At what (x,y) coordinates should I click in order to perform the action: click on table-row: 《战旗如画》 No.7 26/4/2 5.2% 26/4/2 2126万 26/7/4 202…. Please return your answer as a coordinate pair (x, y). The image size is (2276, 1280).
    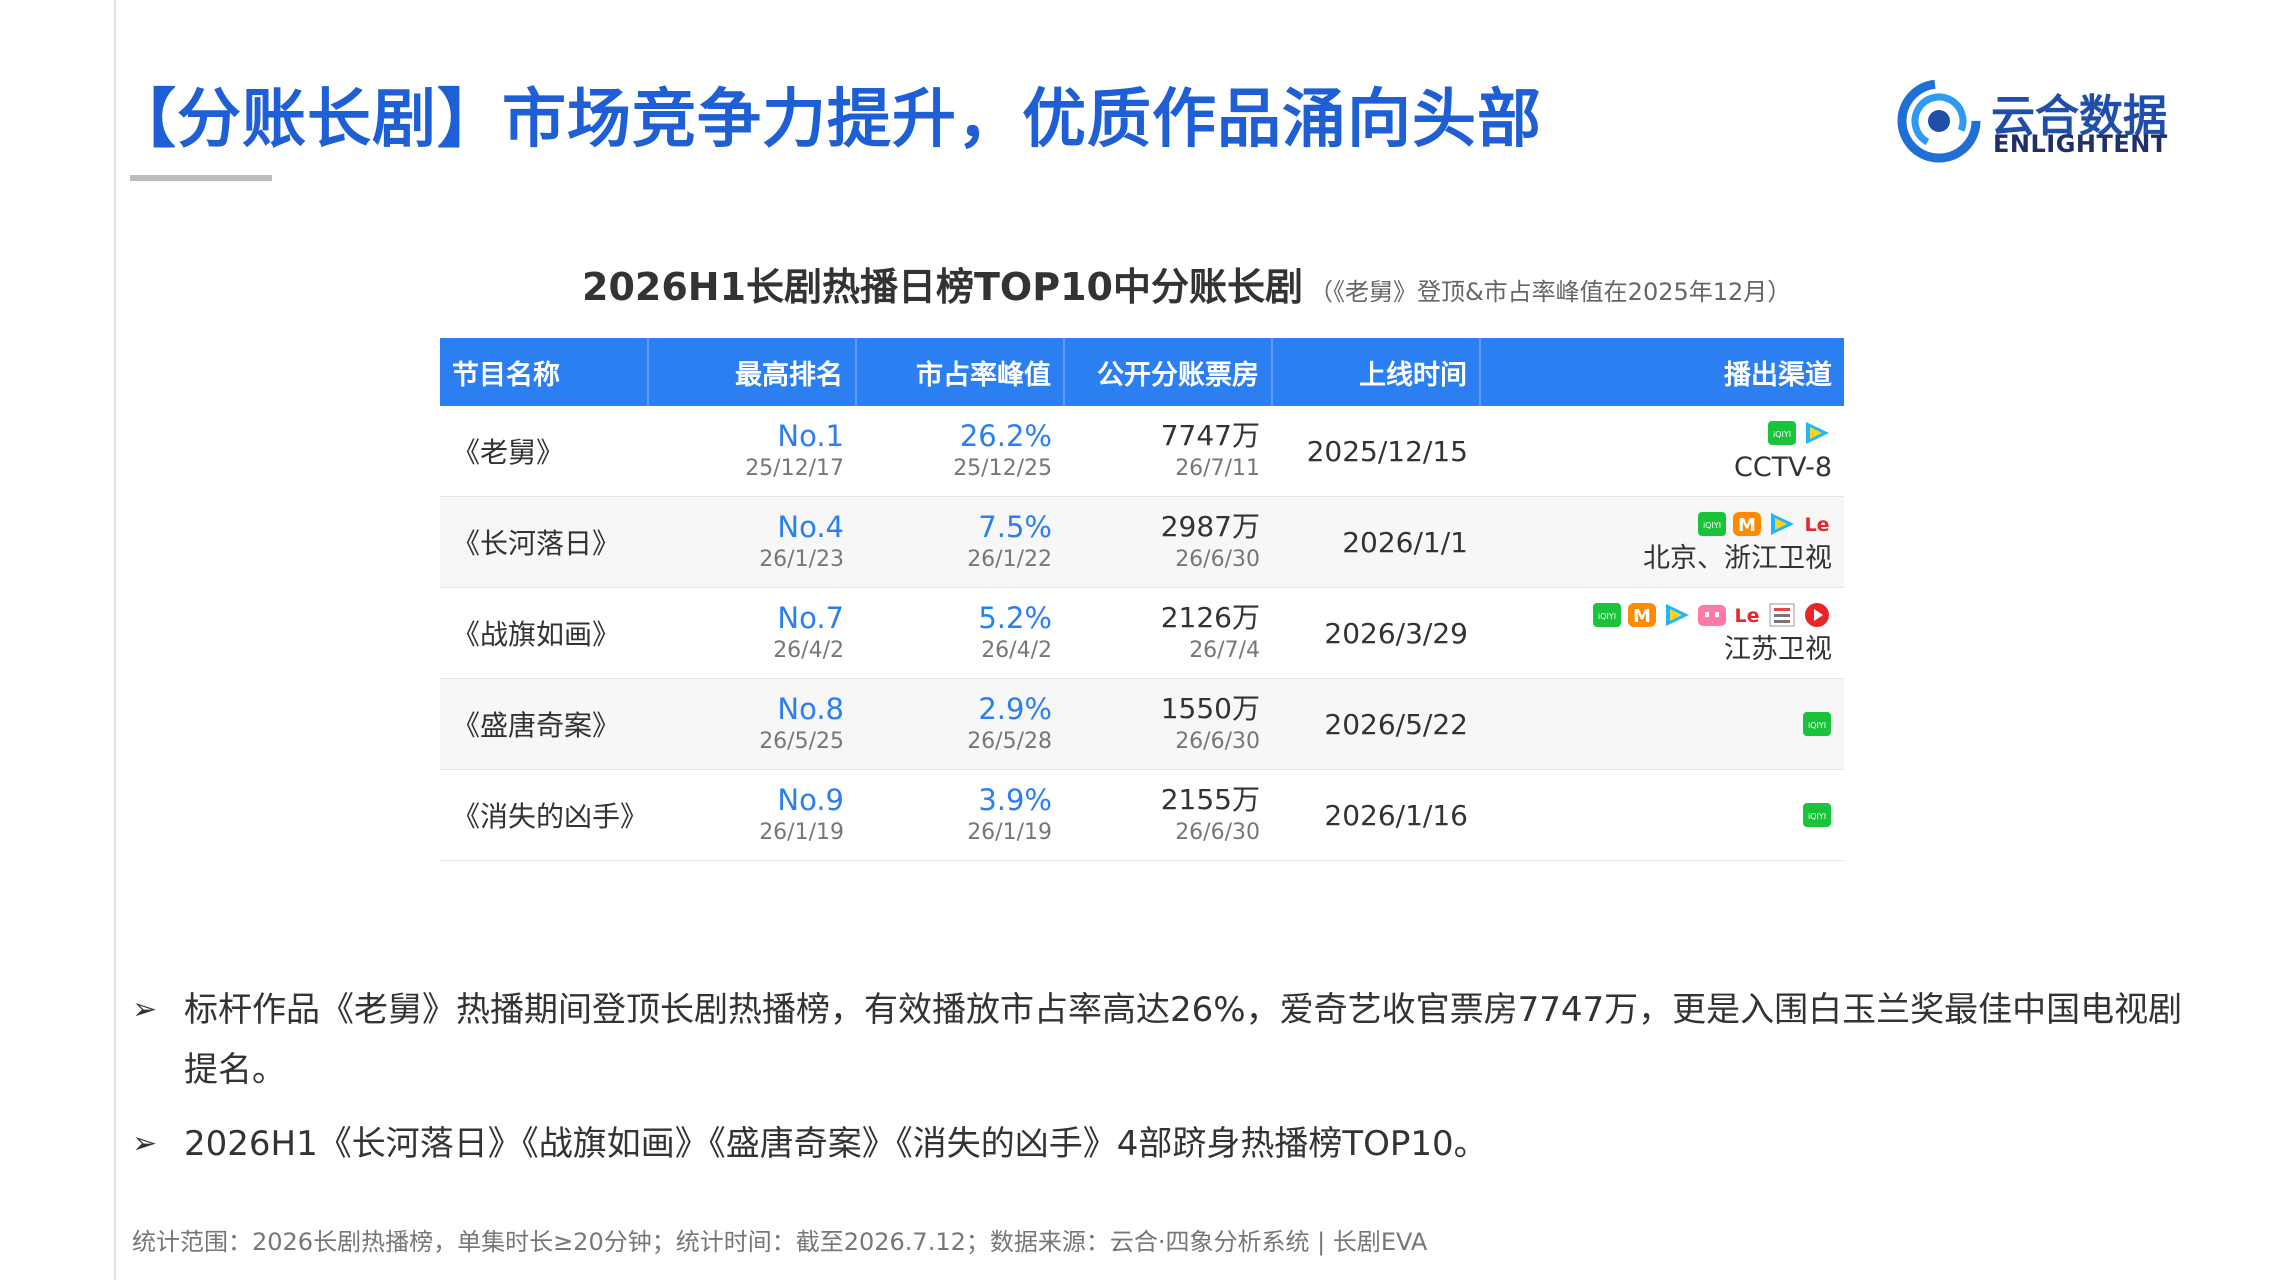
    Looking at the image, I should click on (1142, 633).